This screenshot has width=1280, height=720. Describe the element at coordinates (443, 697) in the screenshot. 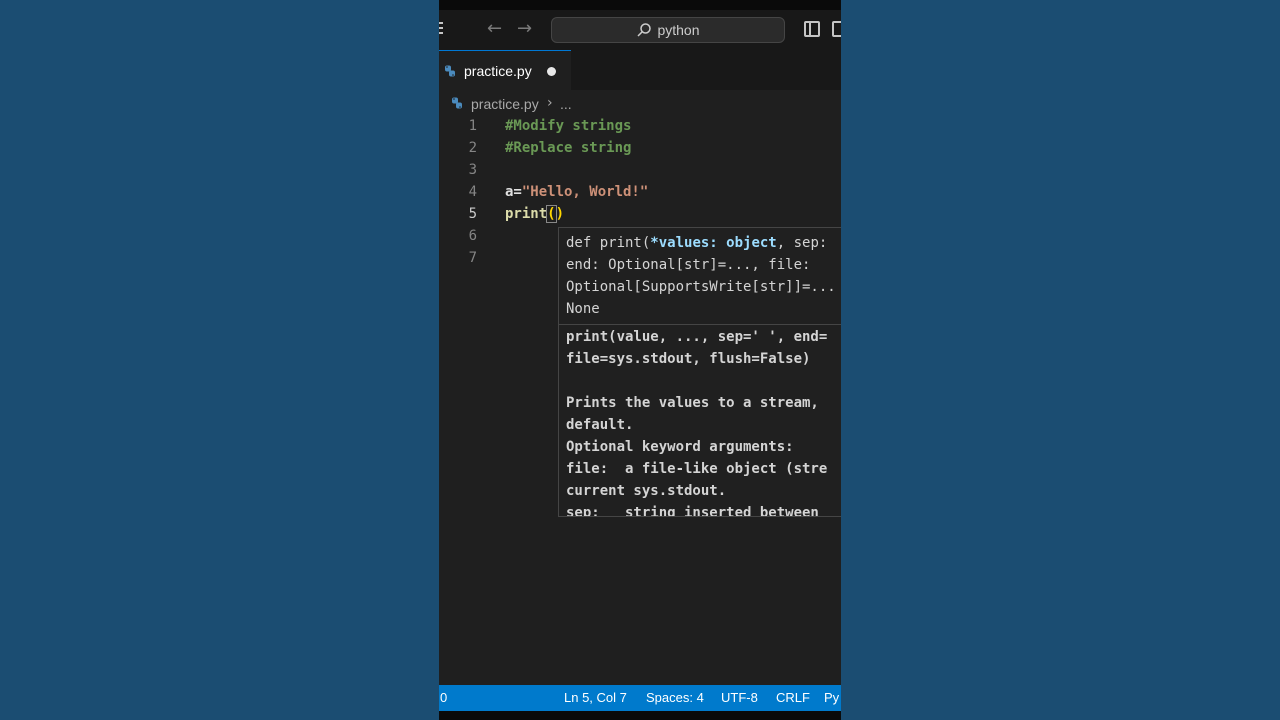

I see `problems-count: 0` at that location.